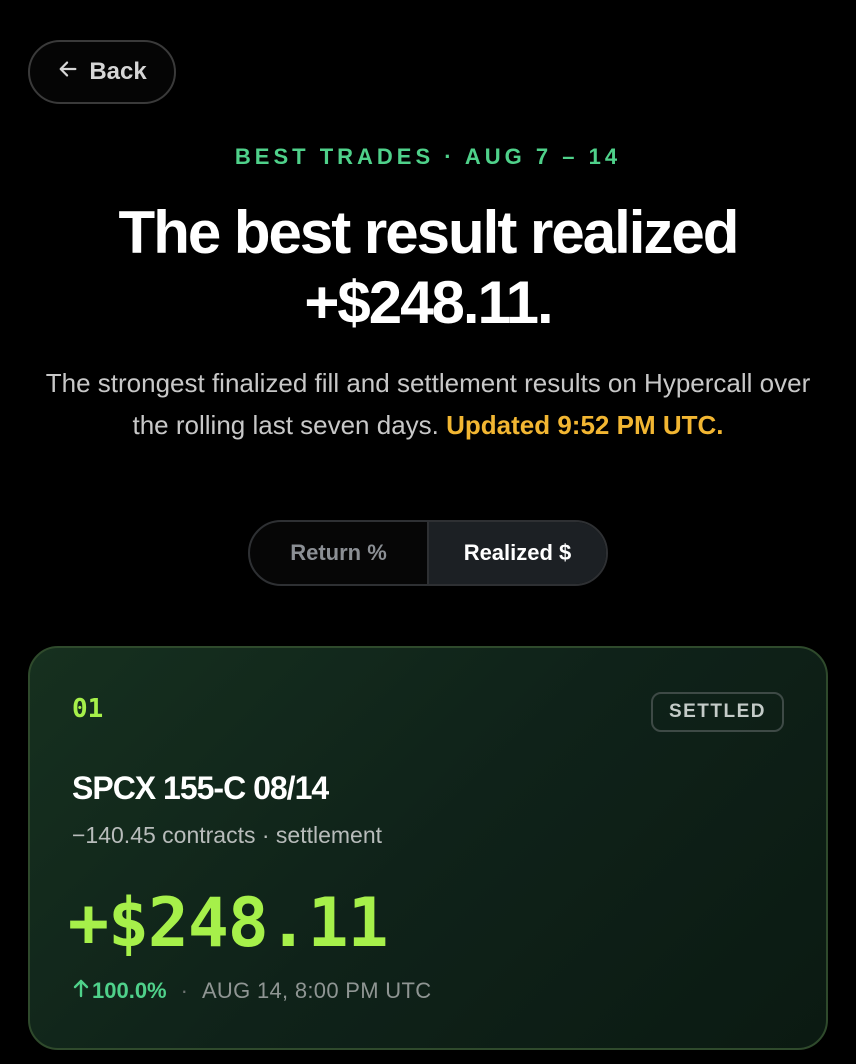 The width and height of the screenshot is (856, 1064). Describe the element at coordinates (428, 268) in the screenshot. I see `page-title: The best result realized +$248.11.` at that location.